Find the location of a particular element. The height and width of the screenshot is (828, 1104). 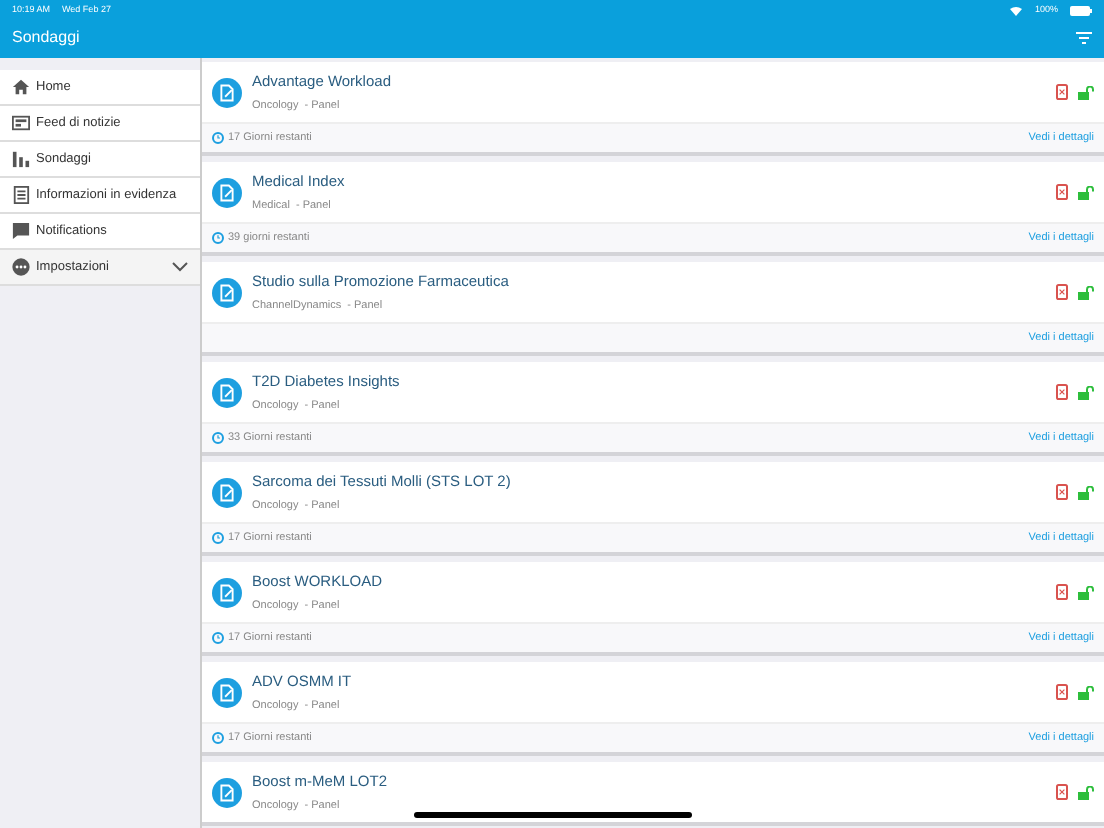

newspaper-icon is located at coordinates (21, 123).